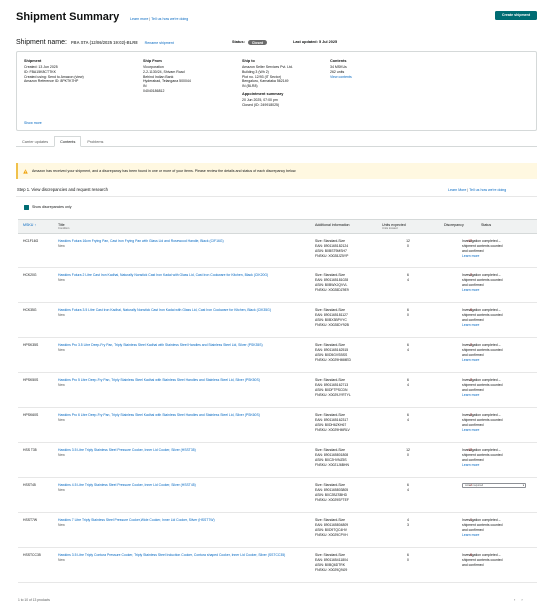 The width and height of the screenshot is (541, 605). Describe the element at coordinates (164, 71) in the screenshot. I see `ship-from-line: 2-2-1130/24, Shivam Road` at that location.